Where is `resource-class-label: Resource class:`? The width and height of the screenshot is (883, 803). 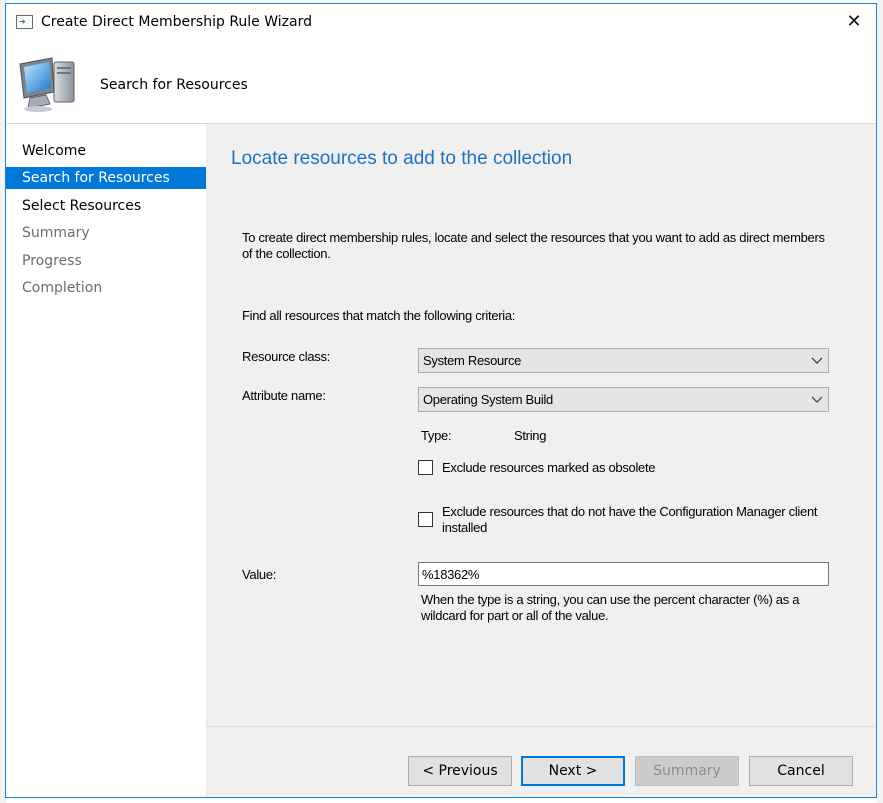 resource-class-label: Resource class: is located at coordinates (286, 356).